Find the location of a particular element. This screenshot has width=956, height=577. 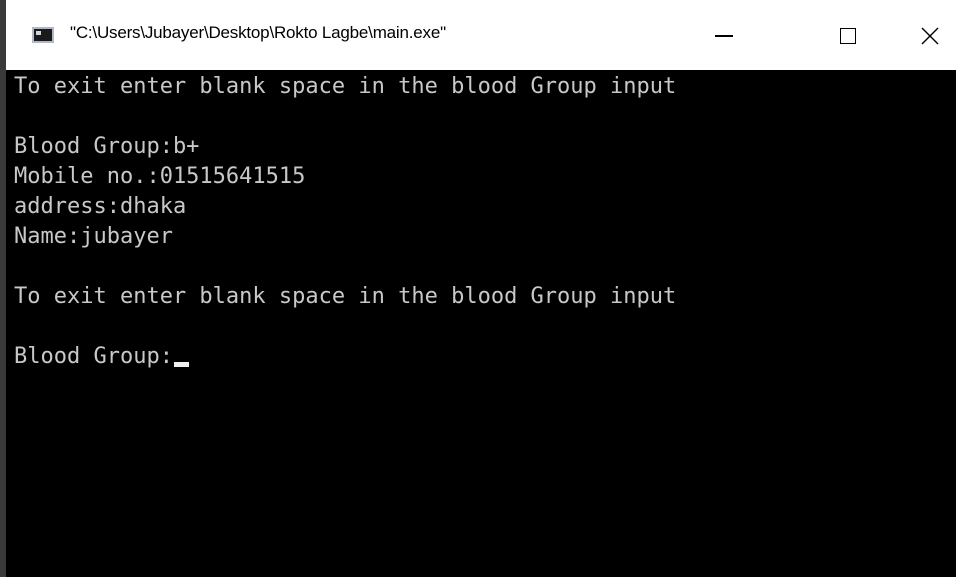

text-cursor is located at coordinates (181, 364).